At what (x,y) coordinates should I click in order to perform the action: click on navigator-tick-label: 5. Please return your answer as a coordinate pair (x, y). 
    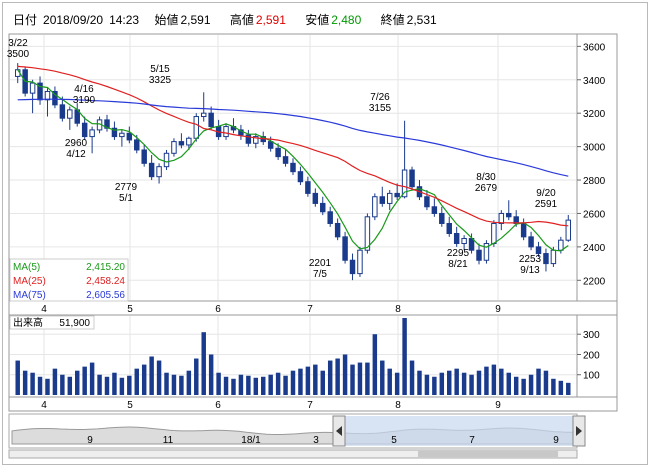
    Looking at the image, I should click on (394, 440).